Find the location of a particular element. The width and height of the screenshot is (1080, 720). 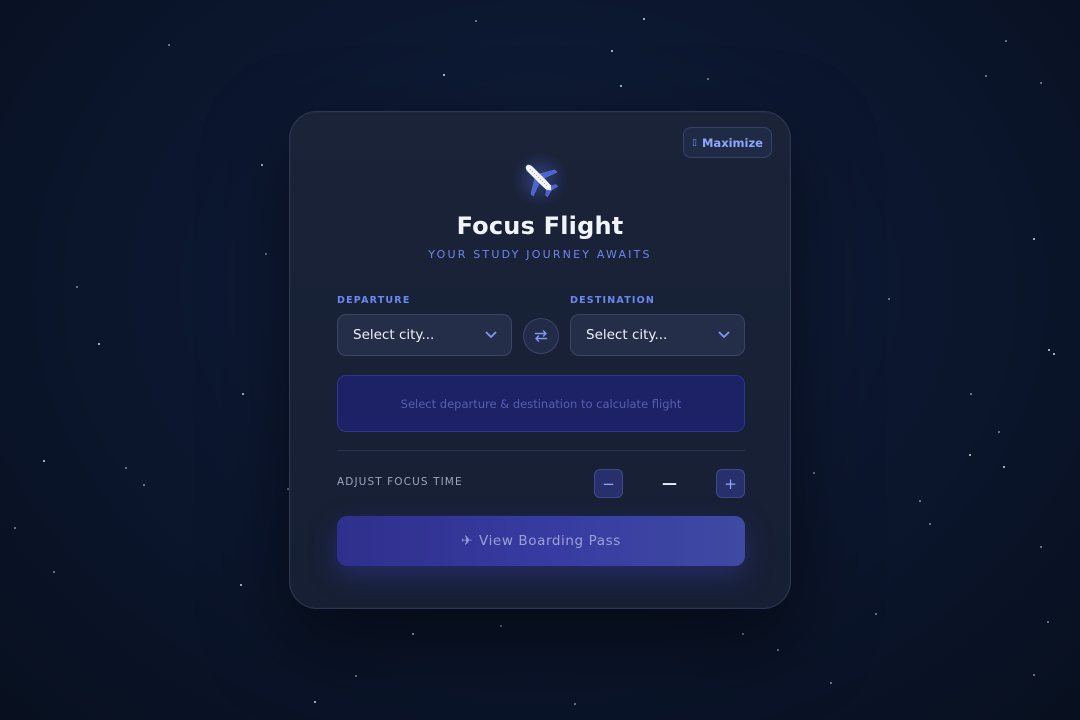

minus-icon: − is located at coordinates (608, 483).